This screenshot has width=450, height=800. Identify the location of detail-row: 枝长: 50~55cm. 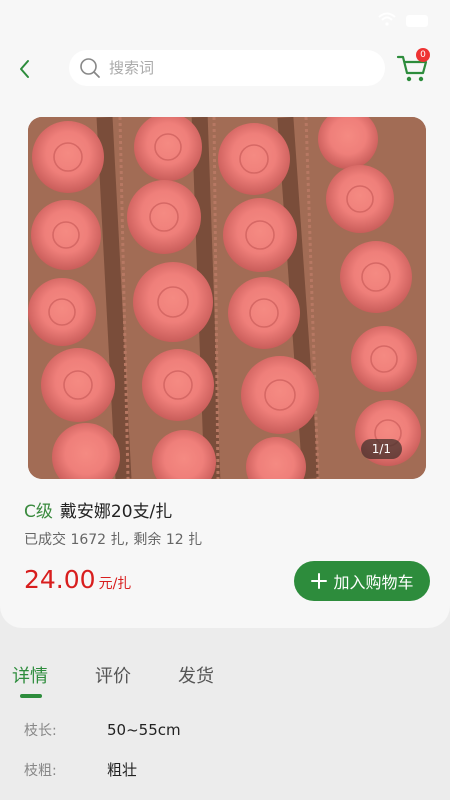
(102, 730).